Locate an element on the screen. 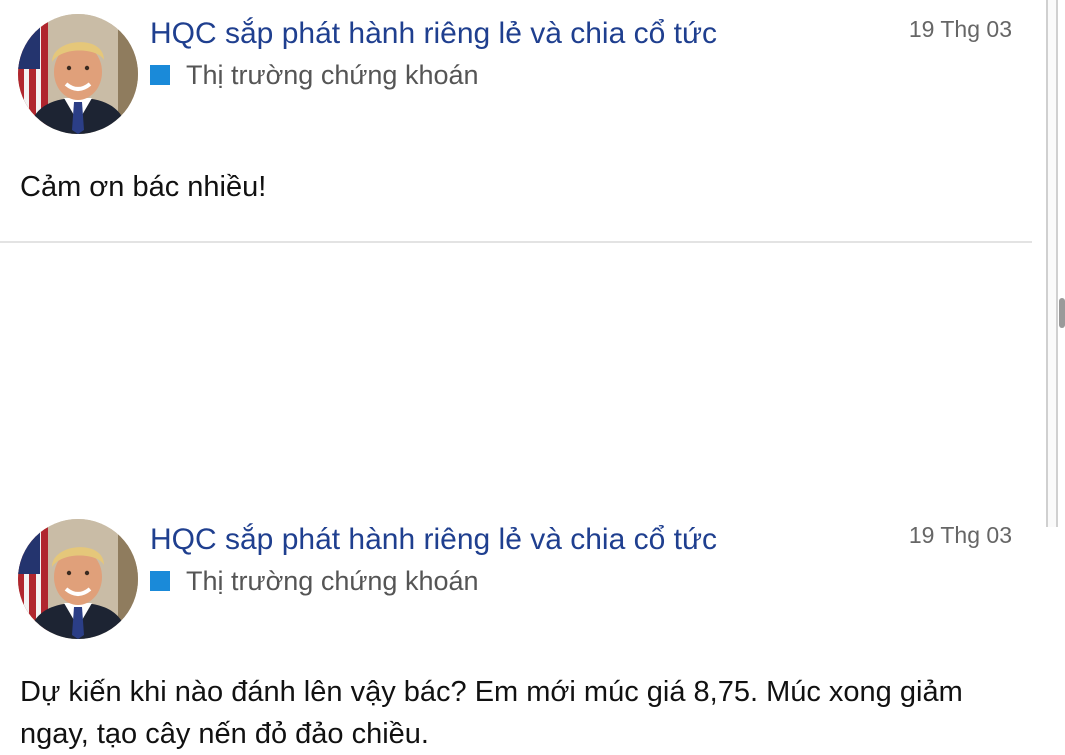  scrollbar-track is located at coordinates (1052, 263).